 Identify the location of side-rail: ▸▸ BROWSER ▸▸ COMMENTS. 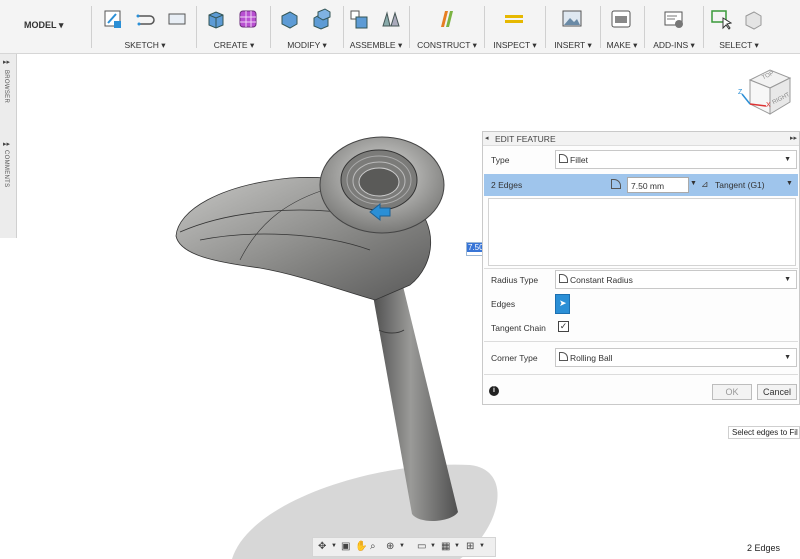
(8, 146).